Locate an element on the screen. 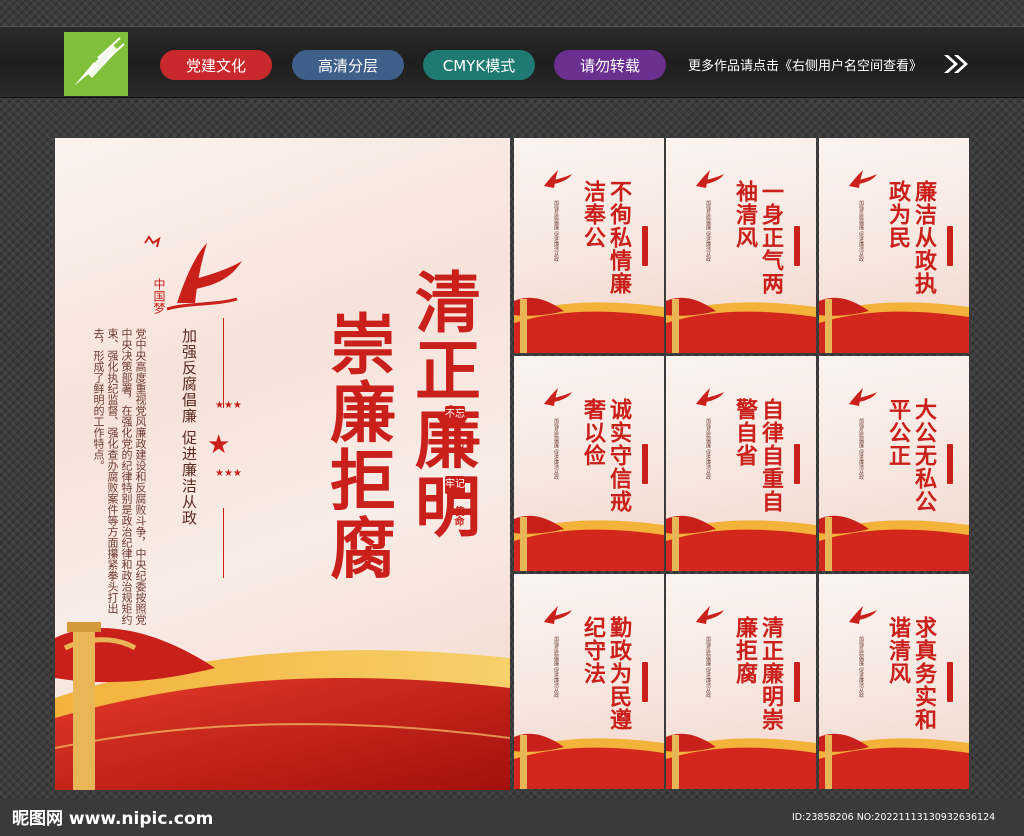  slogan-card: 清正廉明崇廉拒腐 加强反腐倡廉 促进廉洁从政 is located at coordinates (741, 681).